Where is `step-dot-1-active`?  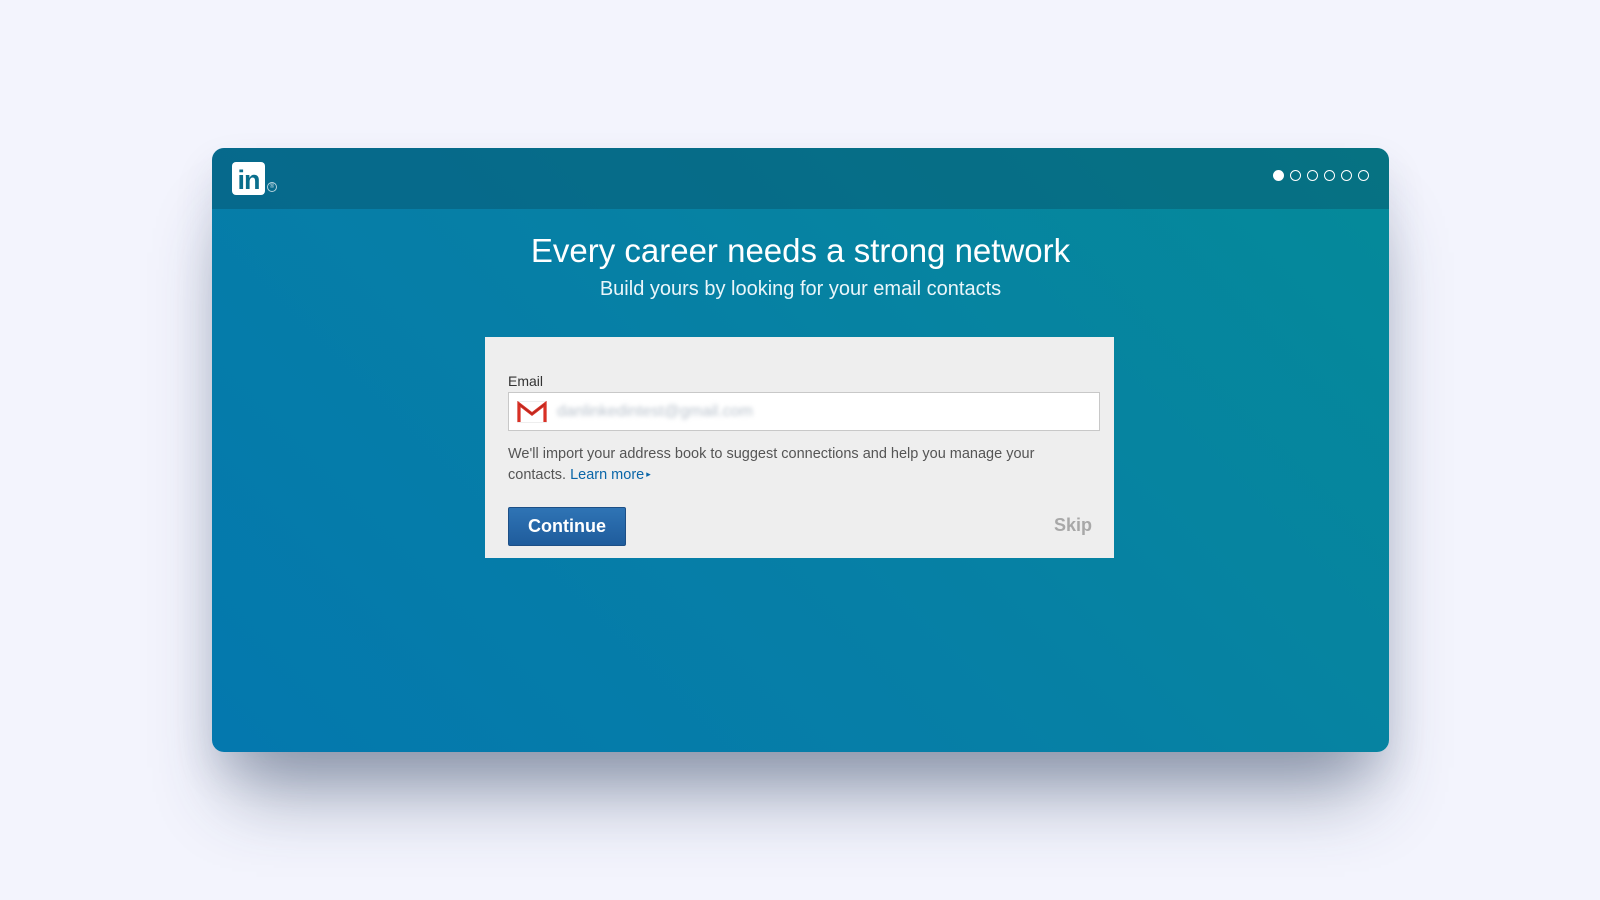 step-dot-1-active is located at coordinates (1278, 175).